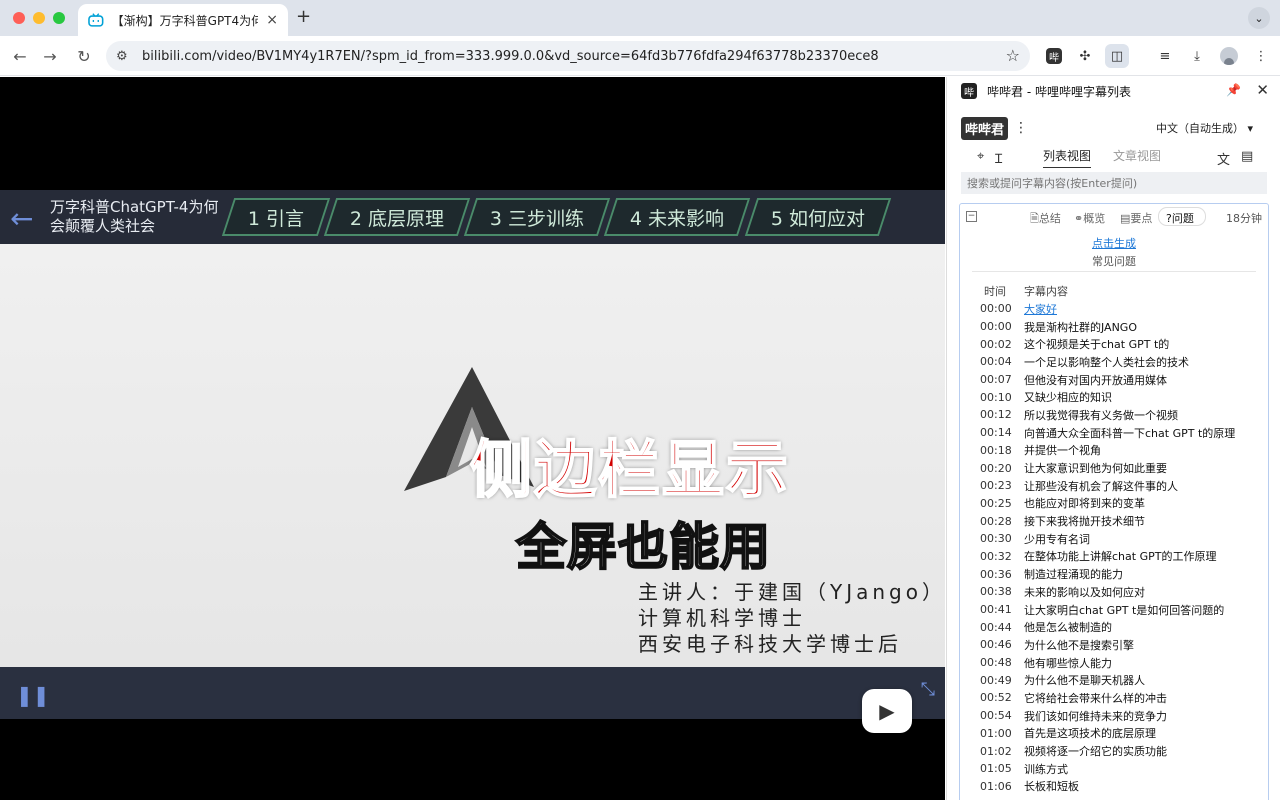  Describe the element at coordinates (1197, 56) in the screenshot. I see `download-icon: ⤓` at that location.